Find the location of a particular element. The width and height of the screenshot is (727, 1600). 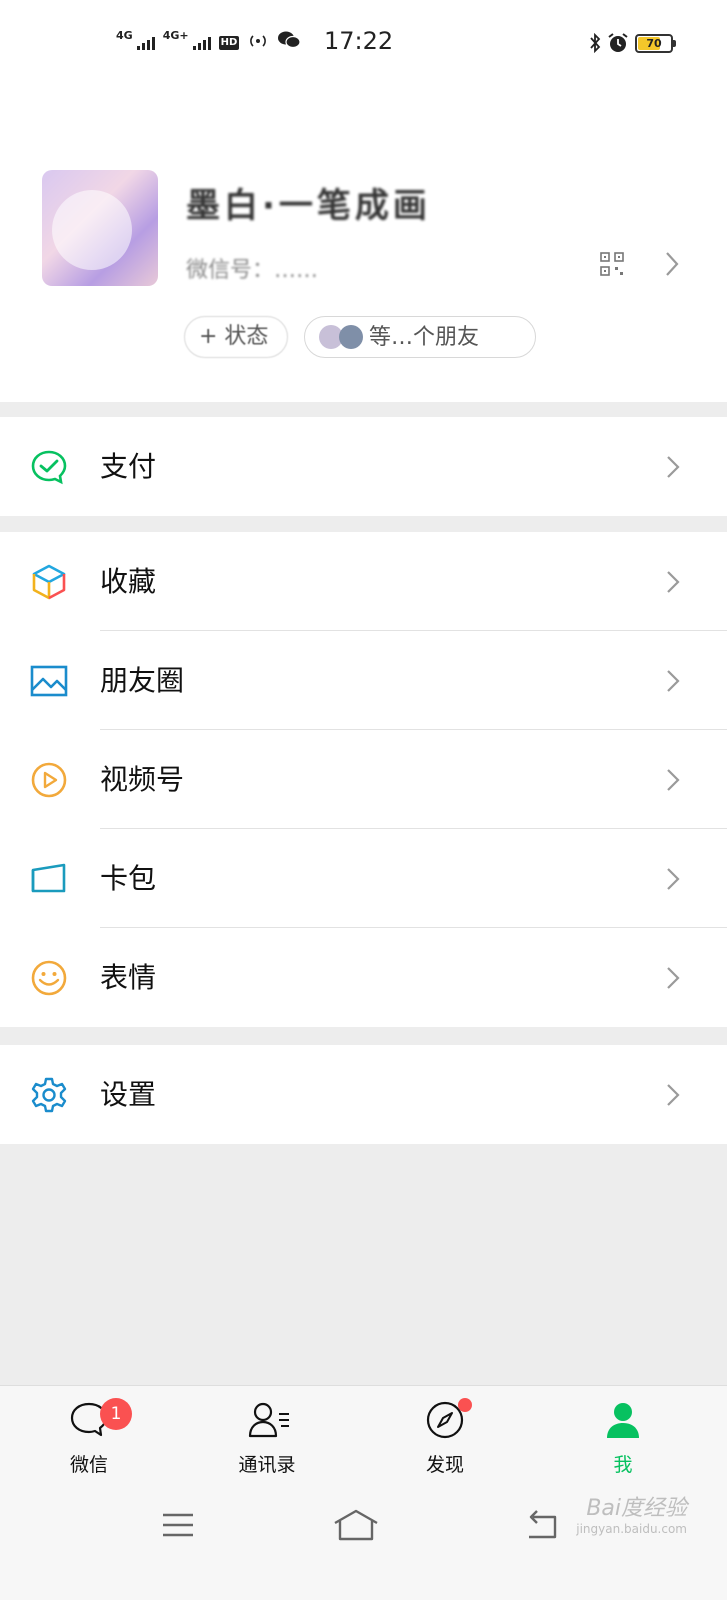

nickname: 墨白·一笔成画 is located at coordinates (308, 206).